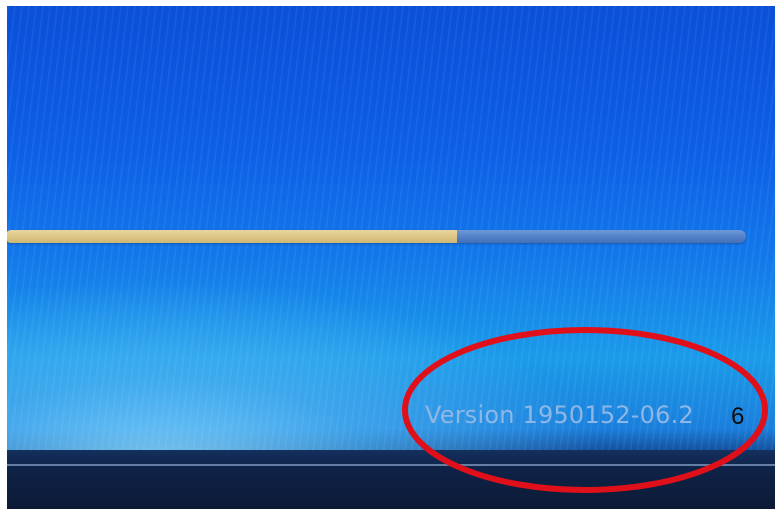 The image size is (775, 513). Describe the element at coordinates (391, 479) in the screenshot. I see `taskbar` at that location.